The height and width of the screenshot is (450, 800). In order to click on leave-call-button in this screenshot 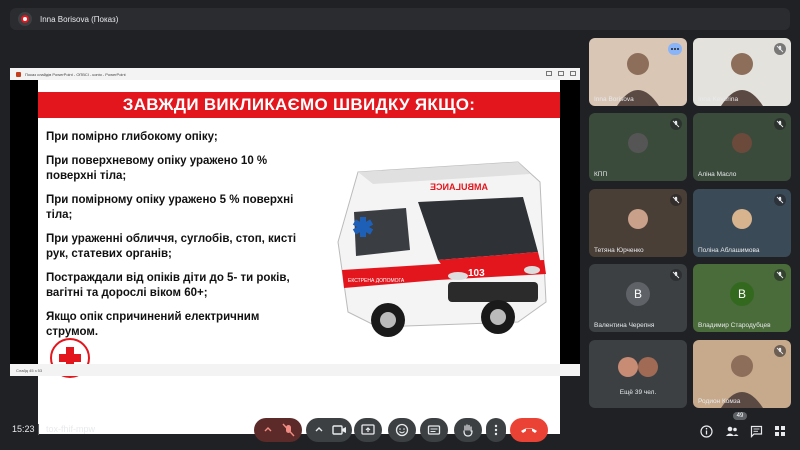, I will do `click(529, 430)`.